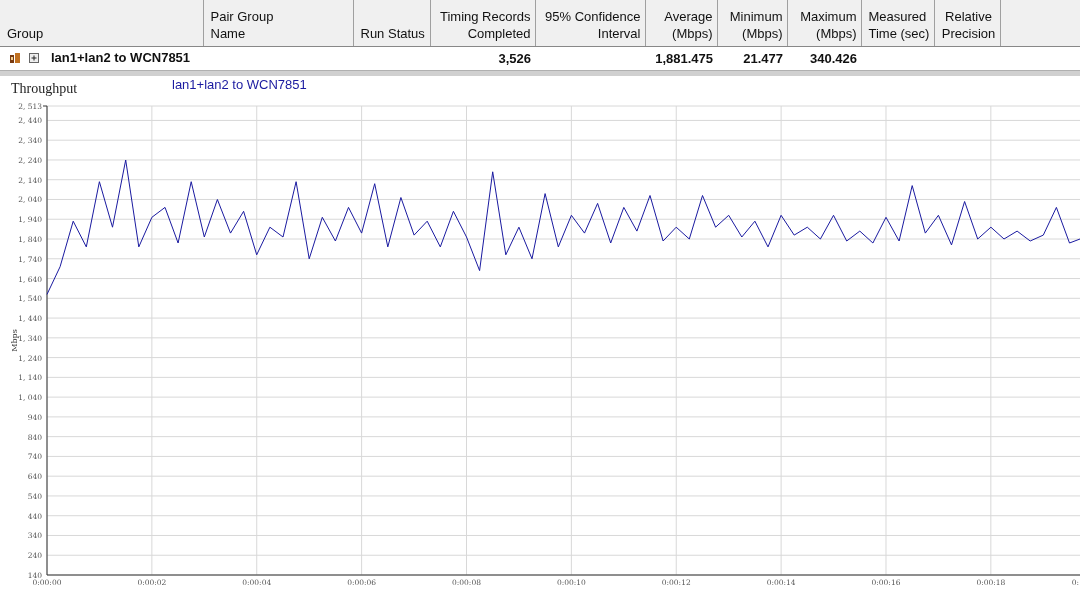 The image size is (1080, 594). Describe the element at coordinates (34, 57) in the screenshot. I see `expand-icon` at that location.